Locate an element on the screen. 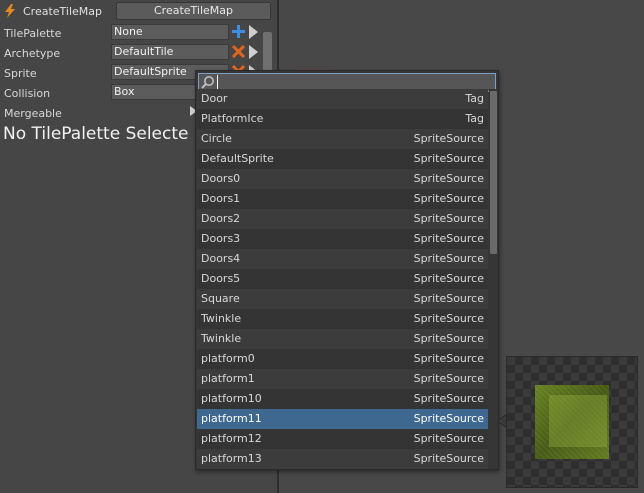 The width and height of the screenshot is (644, 493). list-item-name: Doors2 is located at coordinates (221, 218).